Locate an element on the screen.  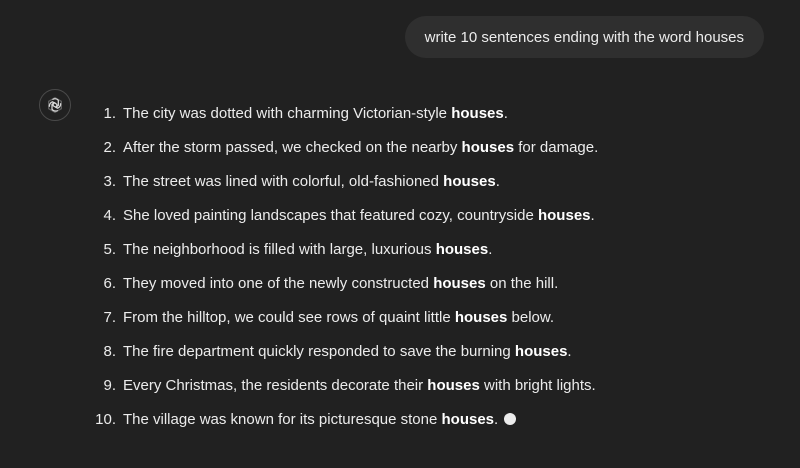
list-item-number: 7. is located at coordinates (109, 317).